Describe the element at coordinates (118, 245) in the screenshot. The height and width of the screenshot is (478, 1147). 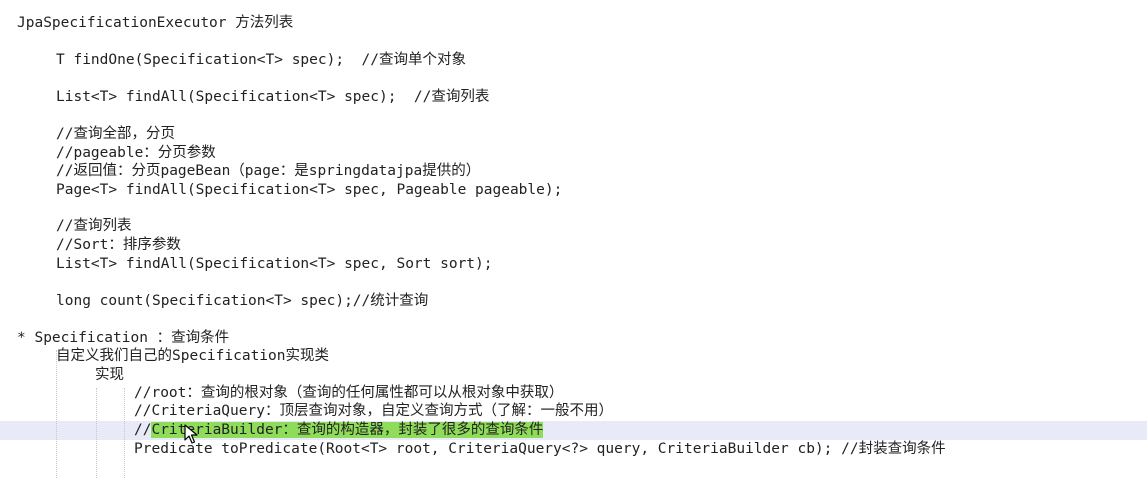
I see `comment-line: //Sort：排序参数` at that location.